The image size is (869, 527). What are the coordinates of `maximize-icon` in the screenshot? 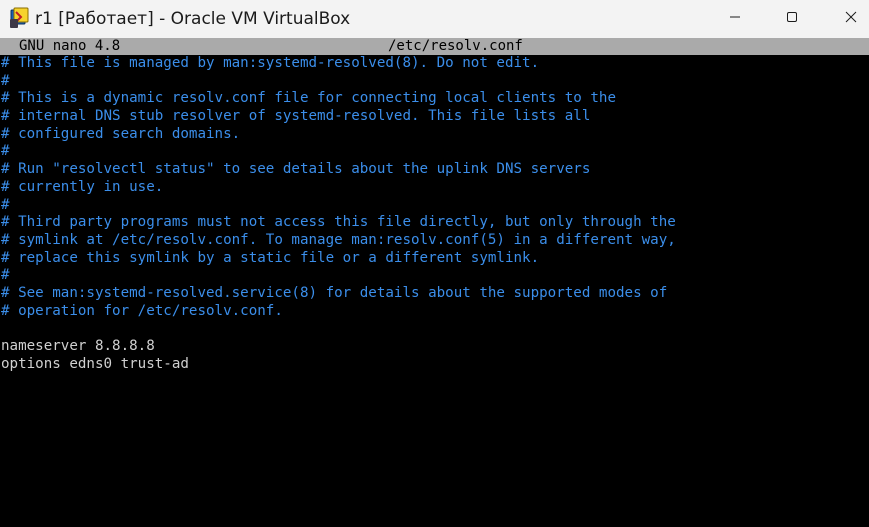 It's located at (792, 19).